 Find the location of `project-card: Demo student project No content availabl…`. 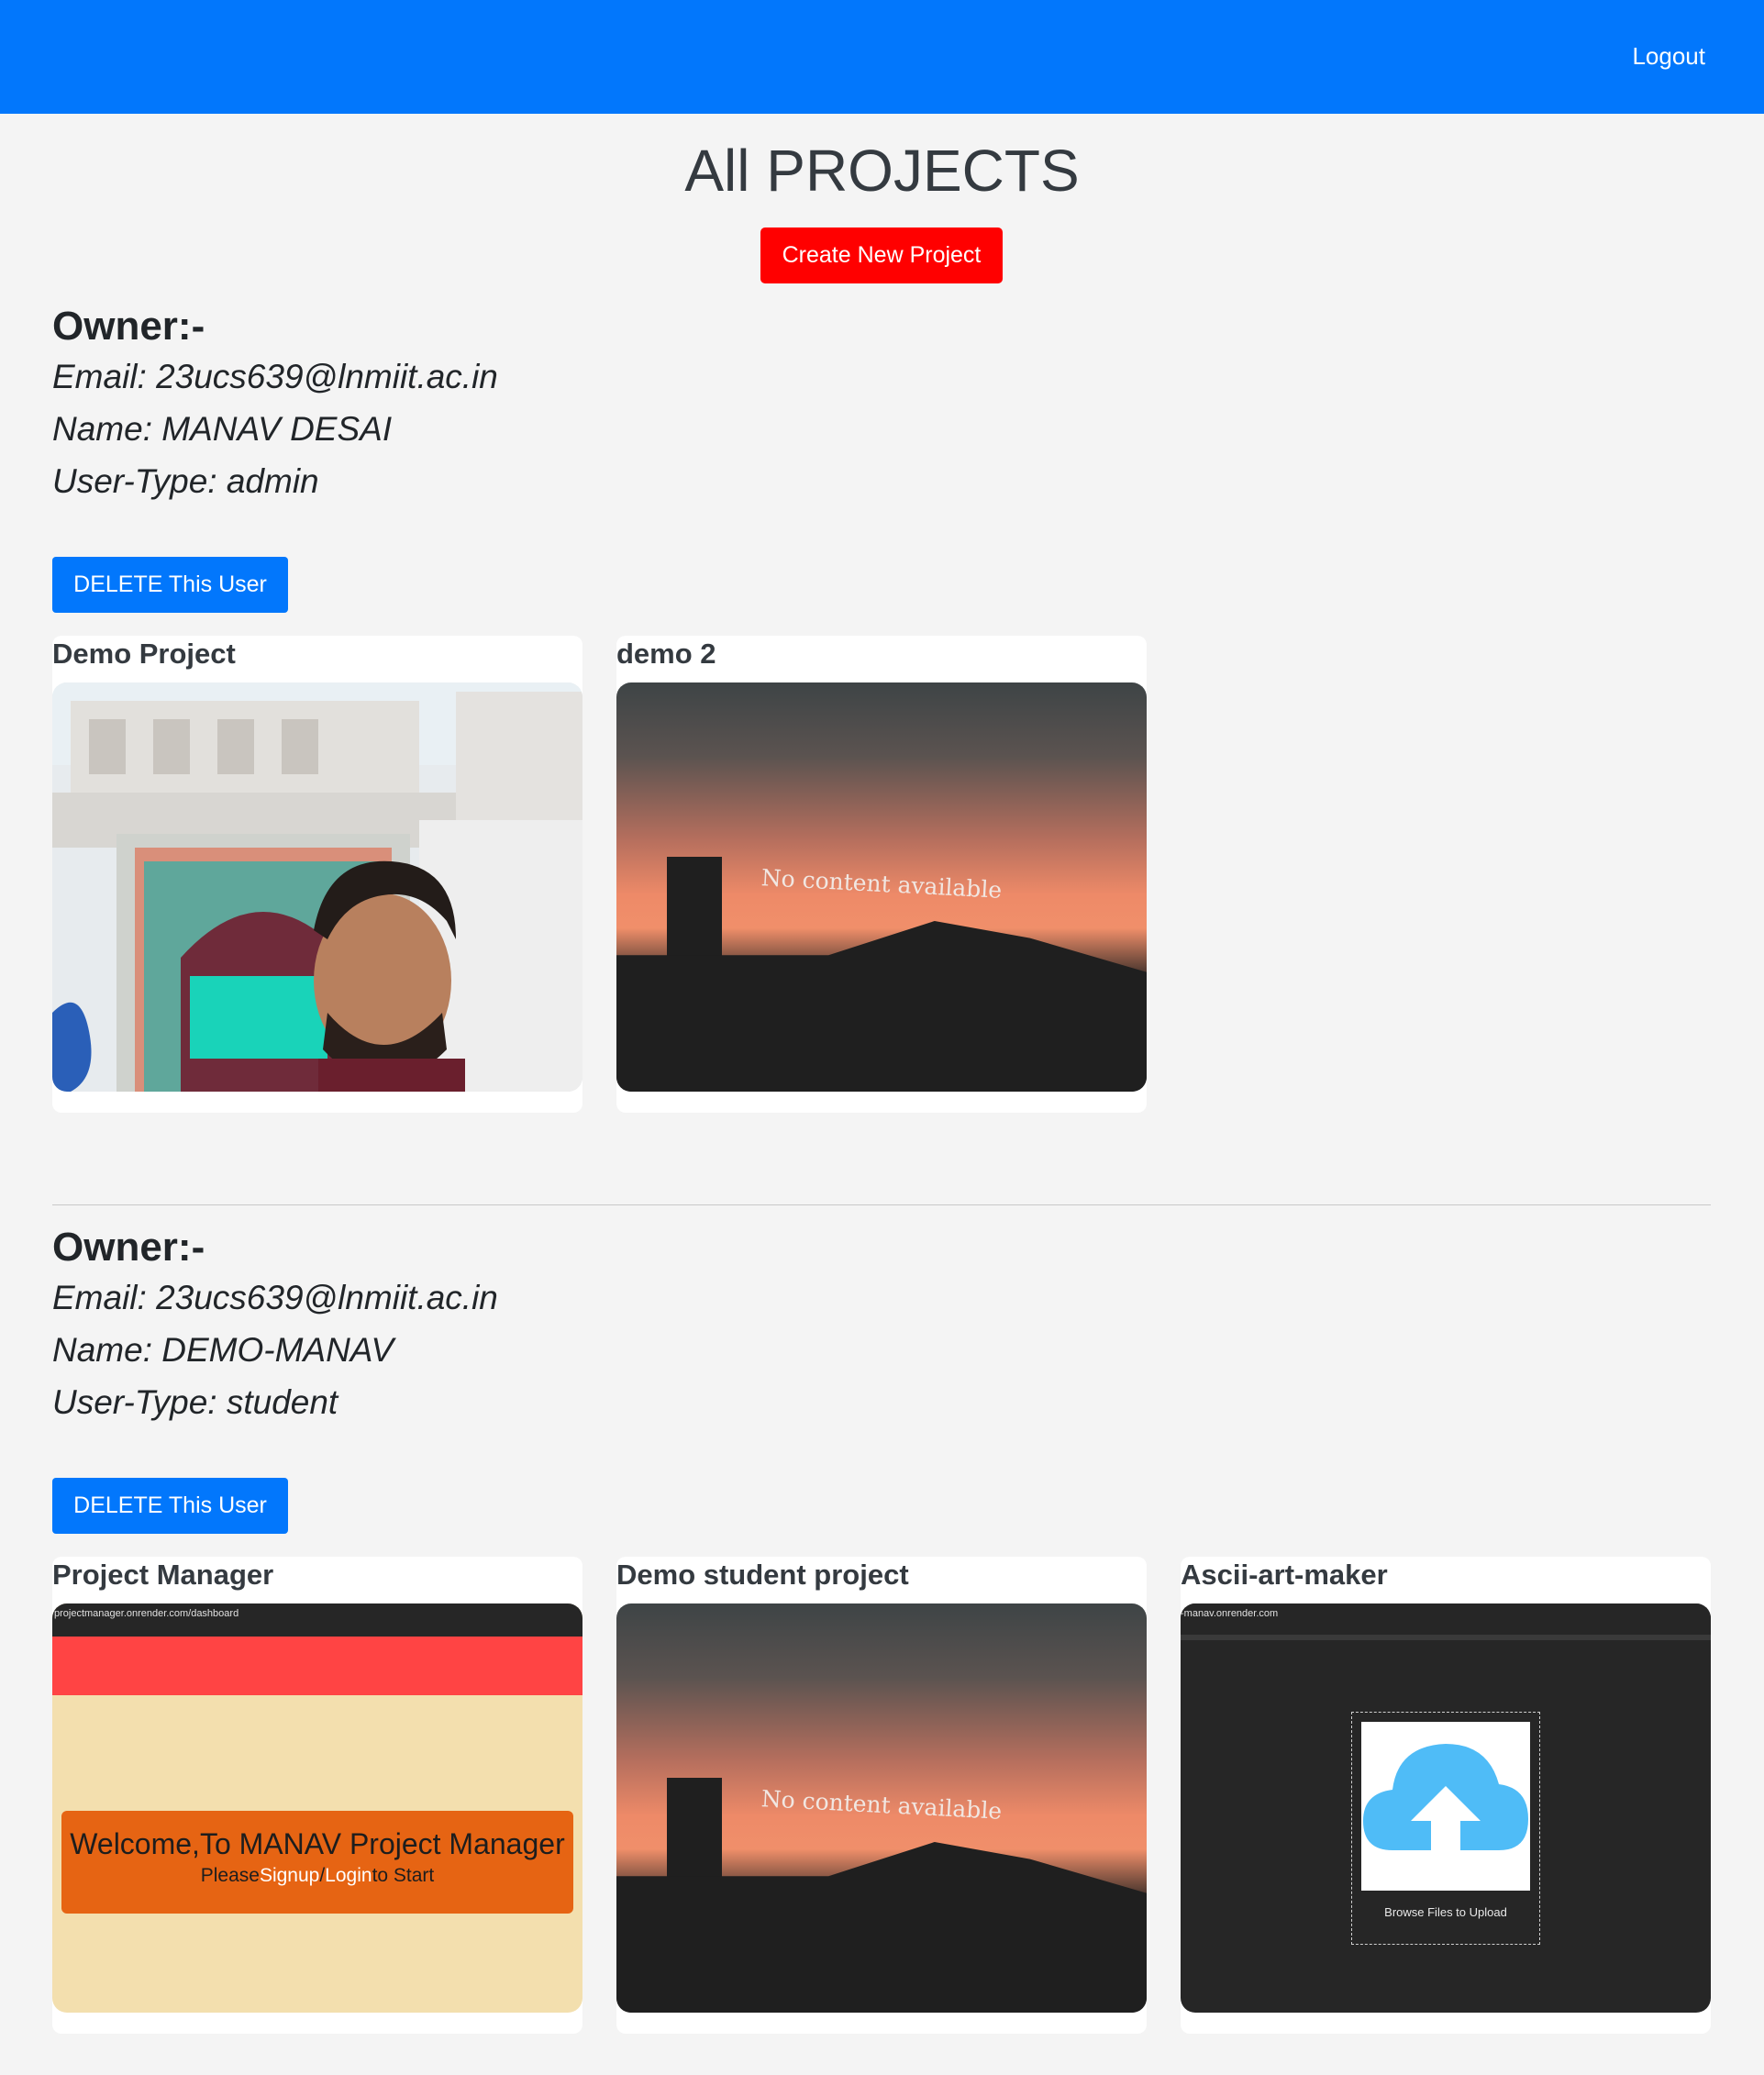

project-card: Demo student project No content availabl… is located at coordinates (881, 1795).